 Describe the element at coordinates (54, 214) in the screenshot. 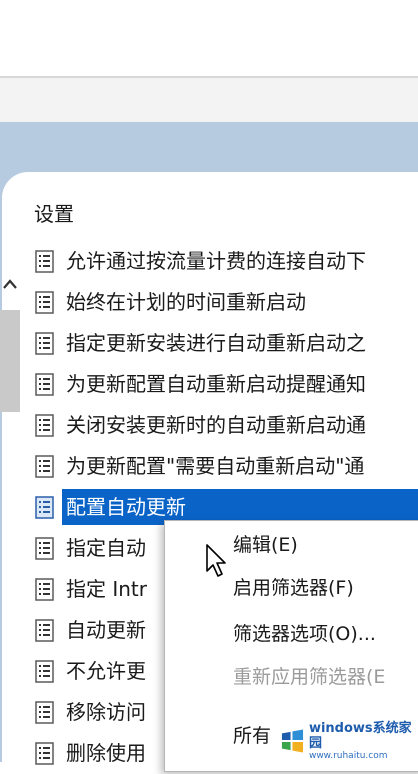

I see `section-header-settings: 设置` at that location.